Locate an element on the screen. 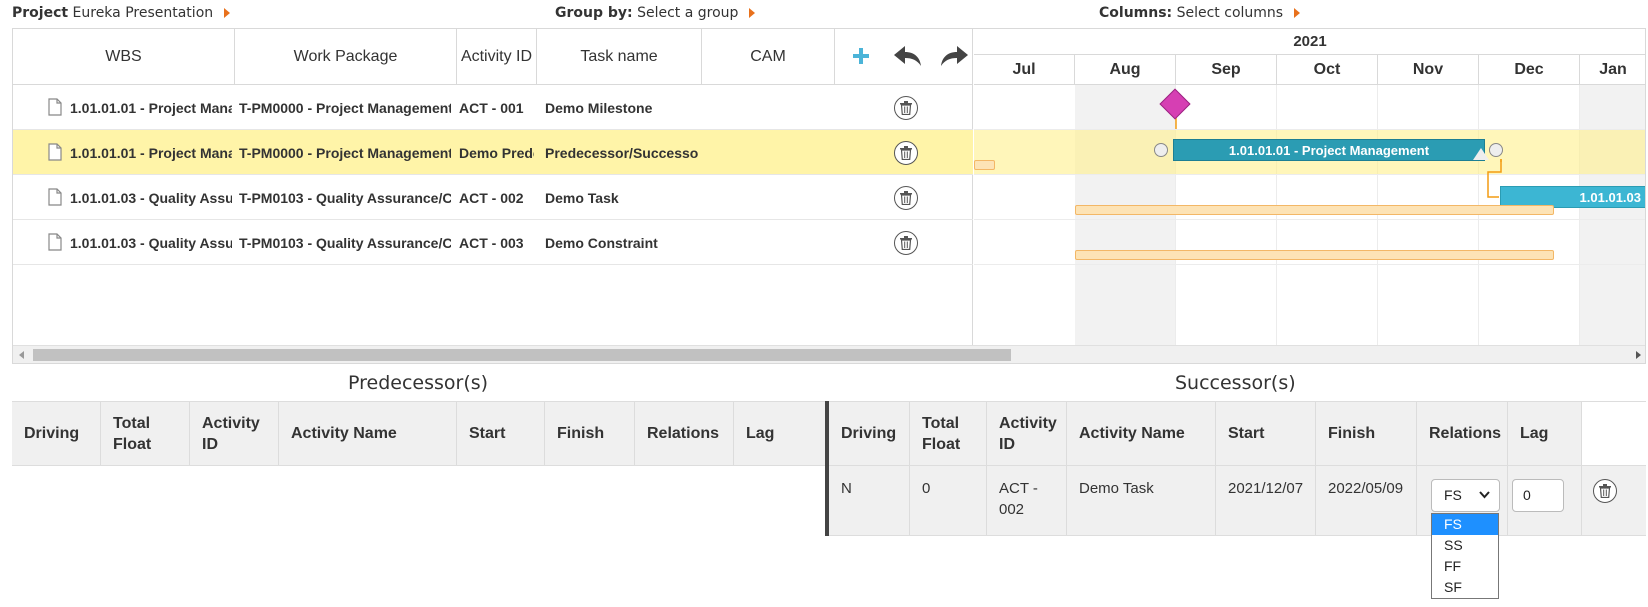  progress-handle is located at coordinates (1481, 154).